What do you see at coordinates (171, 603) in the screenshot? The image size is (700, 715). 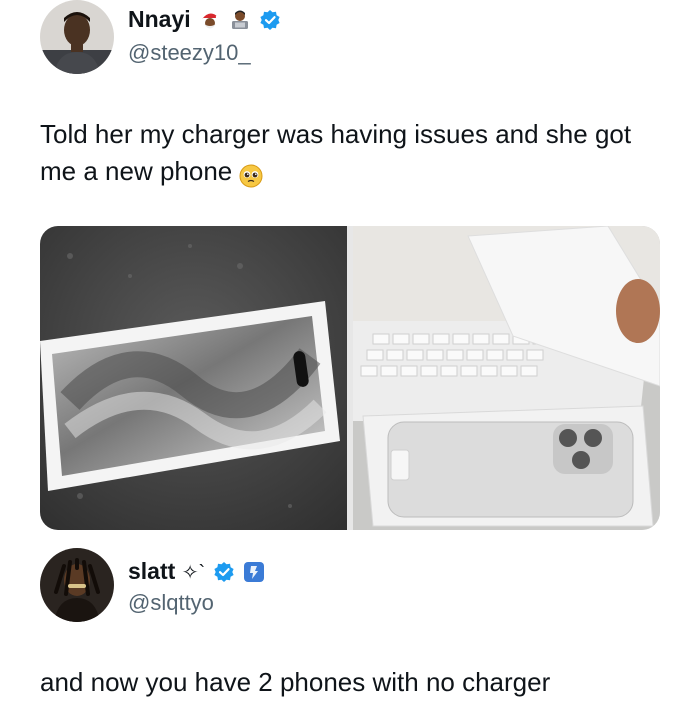 I see `handle-2: @slqttyo` at bounding box center [171, 603].